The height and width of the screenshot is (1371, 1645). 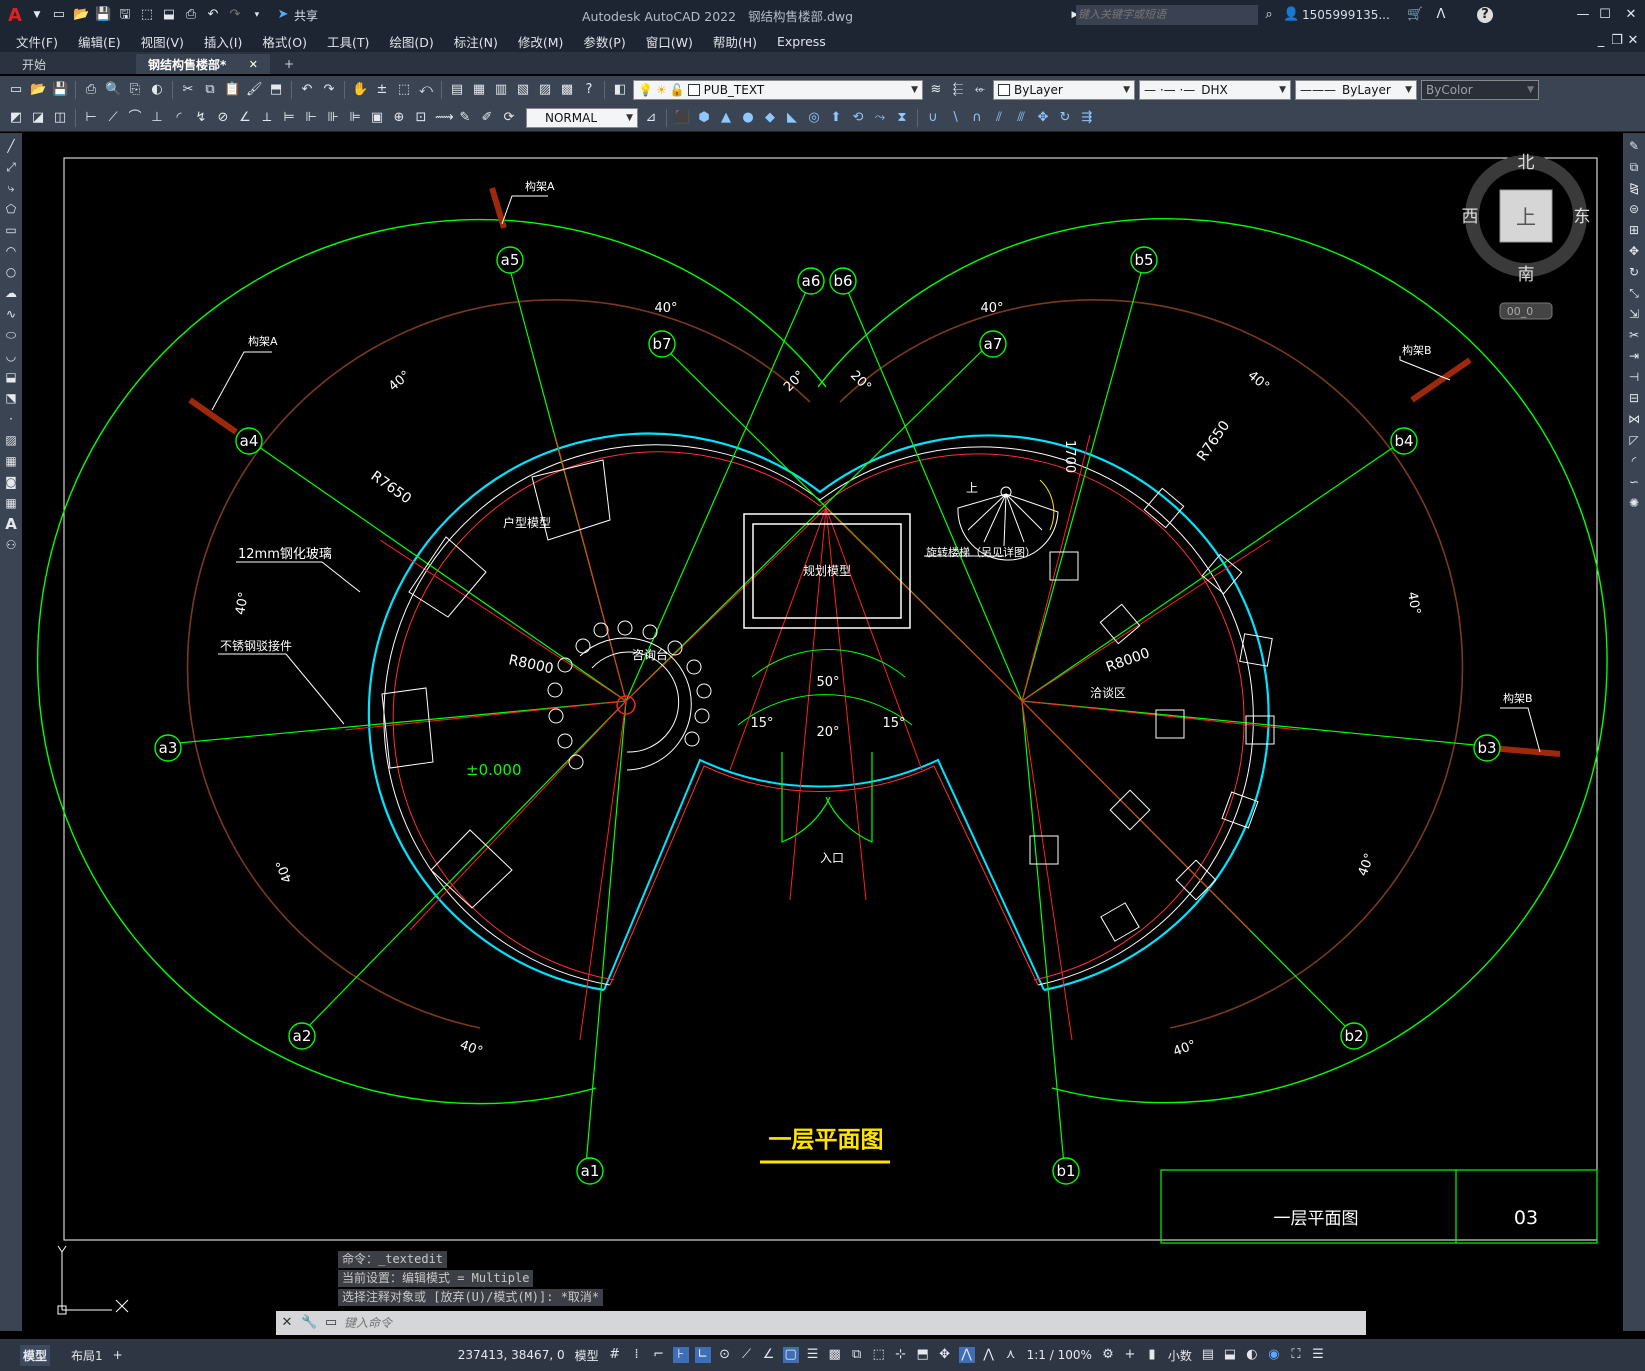 I want to click on save-tb-icon: 💾, so click(x=60, y=90).